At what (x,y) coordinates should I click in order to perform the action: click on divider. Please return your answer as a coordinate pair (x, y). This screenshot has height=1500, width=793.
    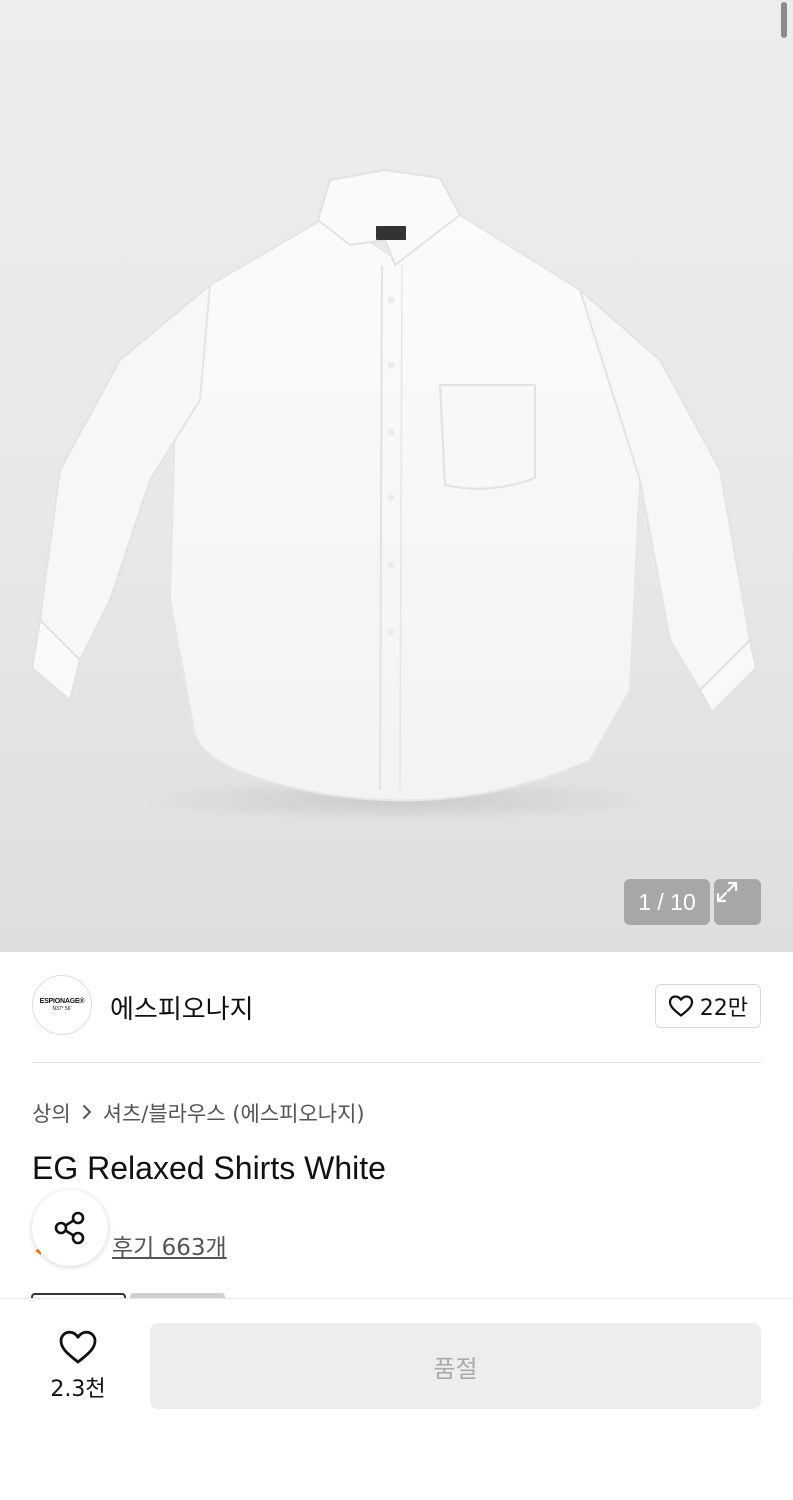
    Looking at the image, I should click on (396, 1062).